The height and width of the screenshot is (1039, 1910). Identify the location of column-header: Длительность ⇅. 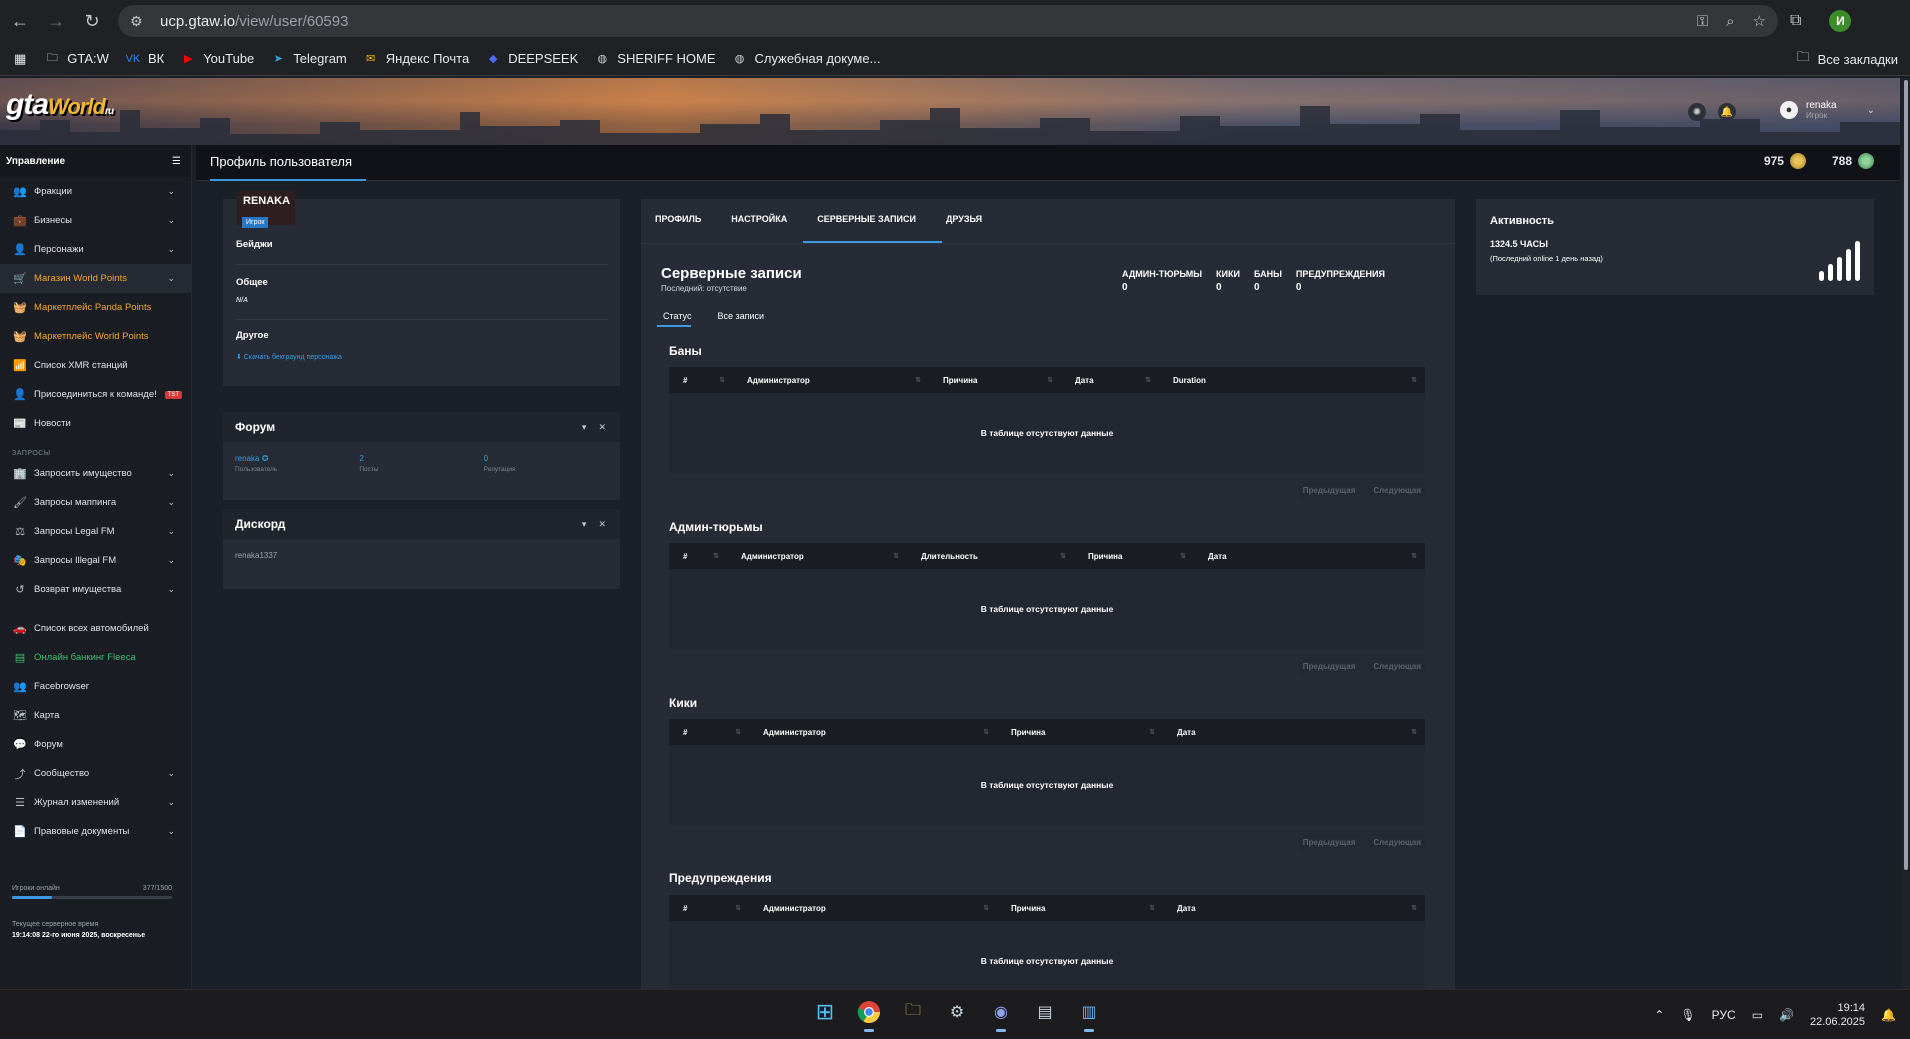
(990, 556).